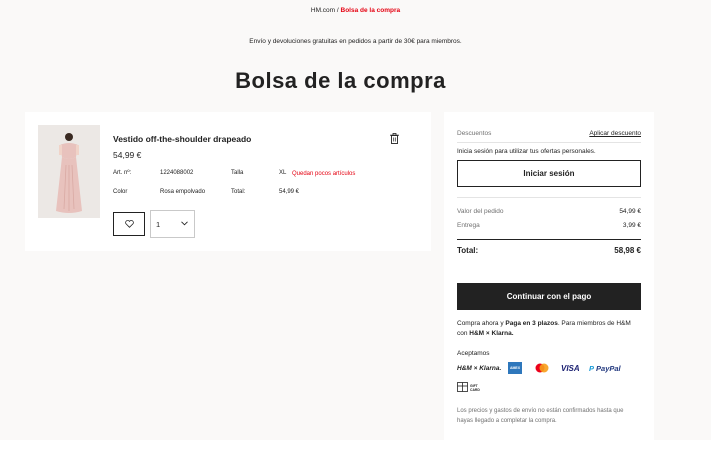 The height and width of the screenshot is (462, 711). I want to click on delivery-label: Entrega, so click(468, 225).